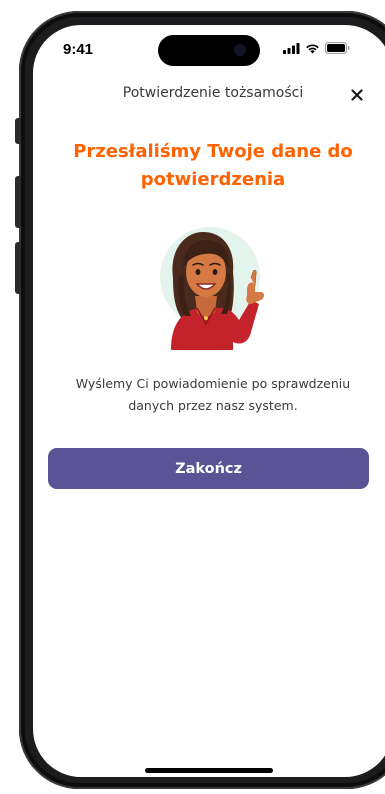  I want to click on confirmation-headline: Przesłaliśmy Twoje dane do potwierdzenia, so click(213, 165).